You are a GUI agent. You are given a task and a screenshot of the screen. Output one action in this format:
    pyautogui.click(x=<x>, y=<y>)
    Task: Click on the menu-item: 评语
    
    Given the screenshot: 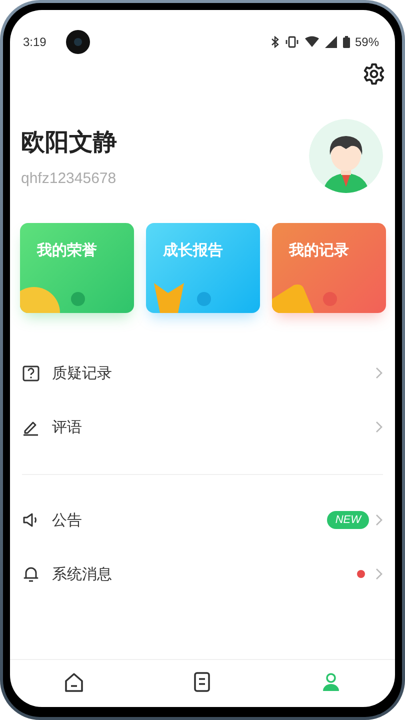 What is the action you would take?
    pyautogui.click(x=202, y=427)
    